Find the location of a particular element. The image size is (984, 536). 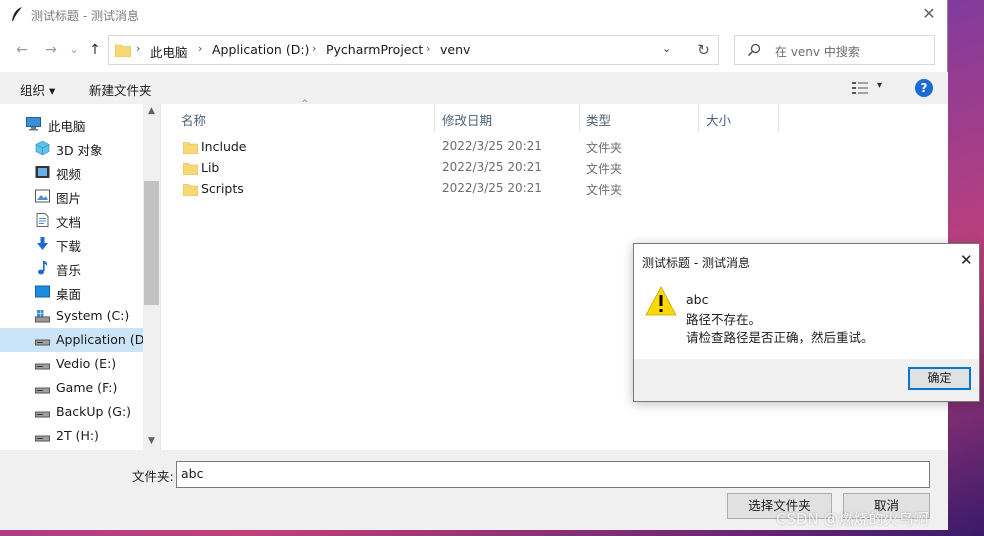

sort-ascending-icon: ^ is located at coordinates (305, 104).